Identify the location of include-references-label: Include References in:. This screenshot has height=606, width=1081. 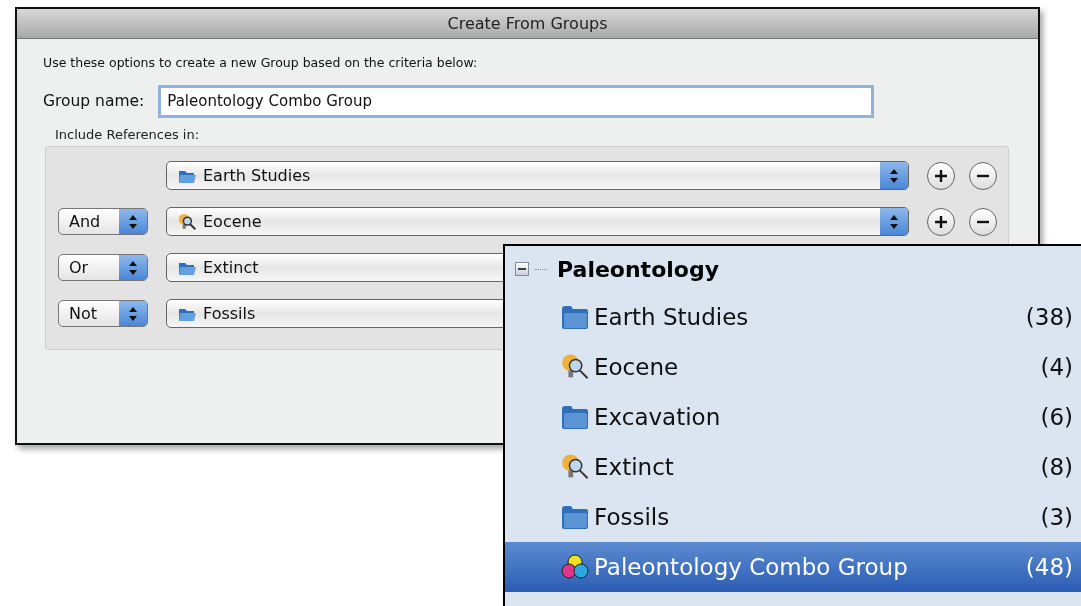
(128, 134).